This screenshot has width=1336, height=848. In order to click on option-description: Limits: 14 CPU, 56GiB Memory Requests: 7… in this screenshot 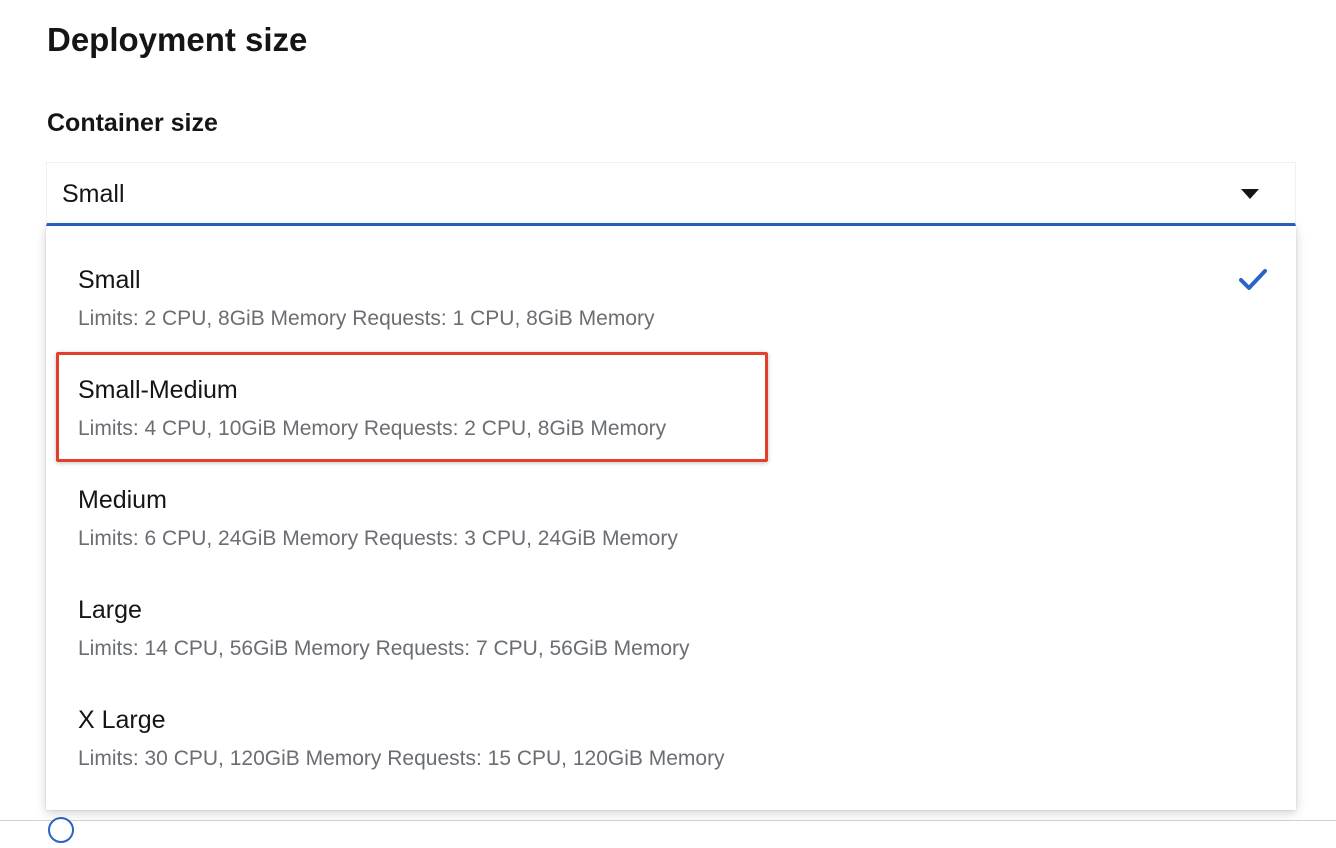, I will do `click(384, 648)`.